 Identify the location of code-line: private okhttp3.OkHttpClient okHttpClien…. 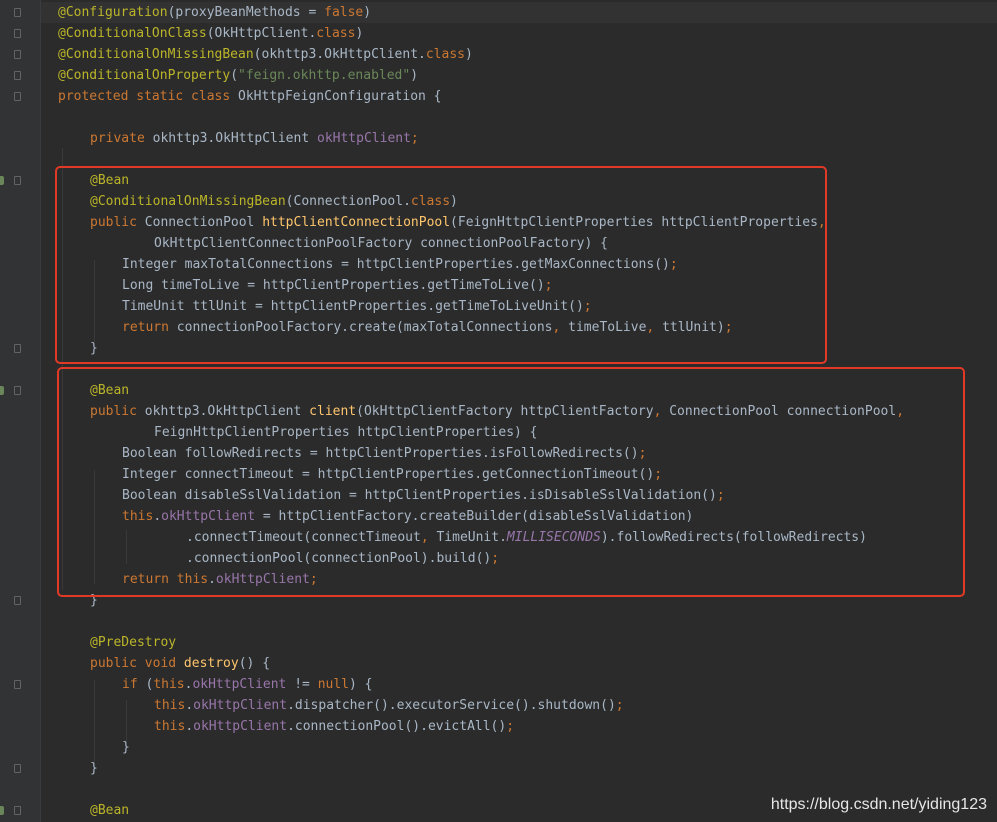
(498, 138).